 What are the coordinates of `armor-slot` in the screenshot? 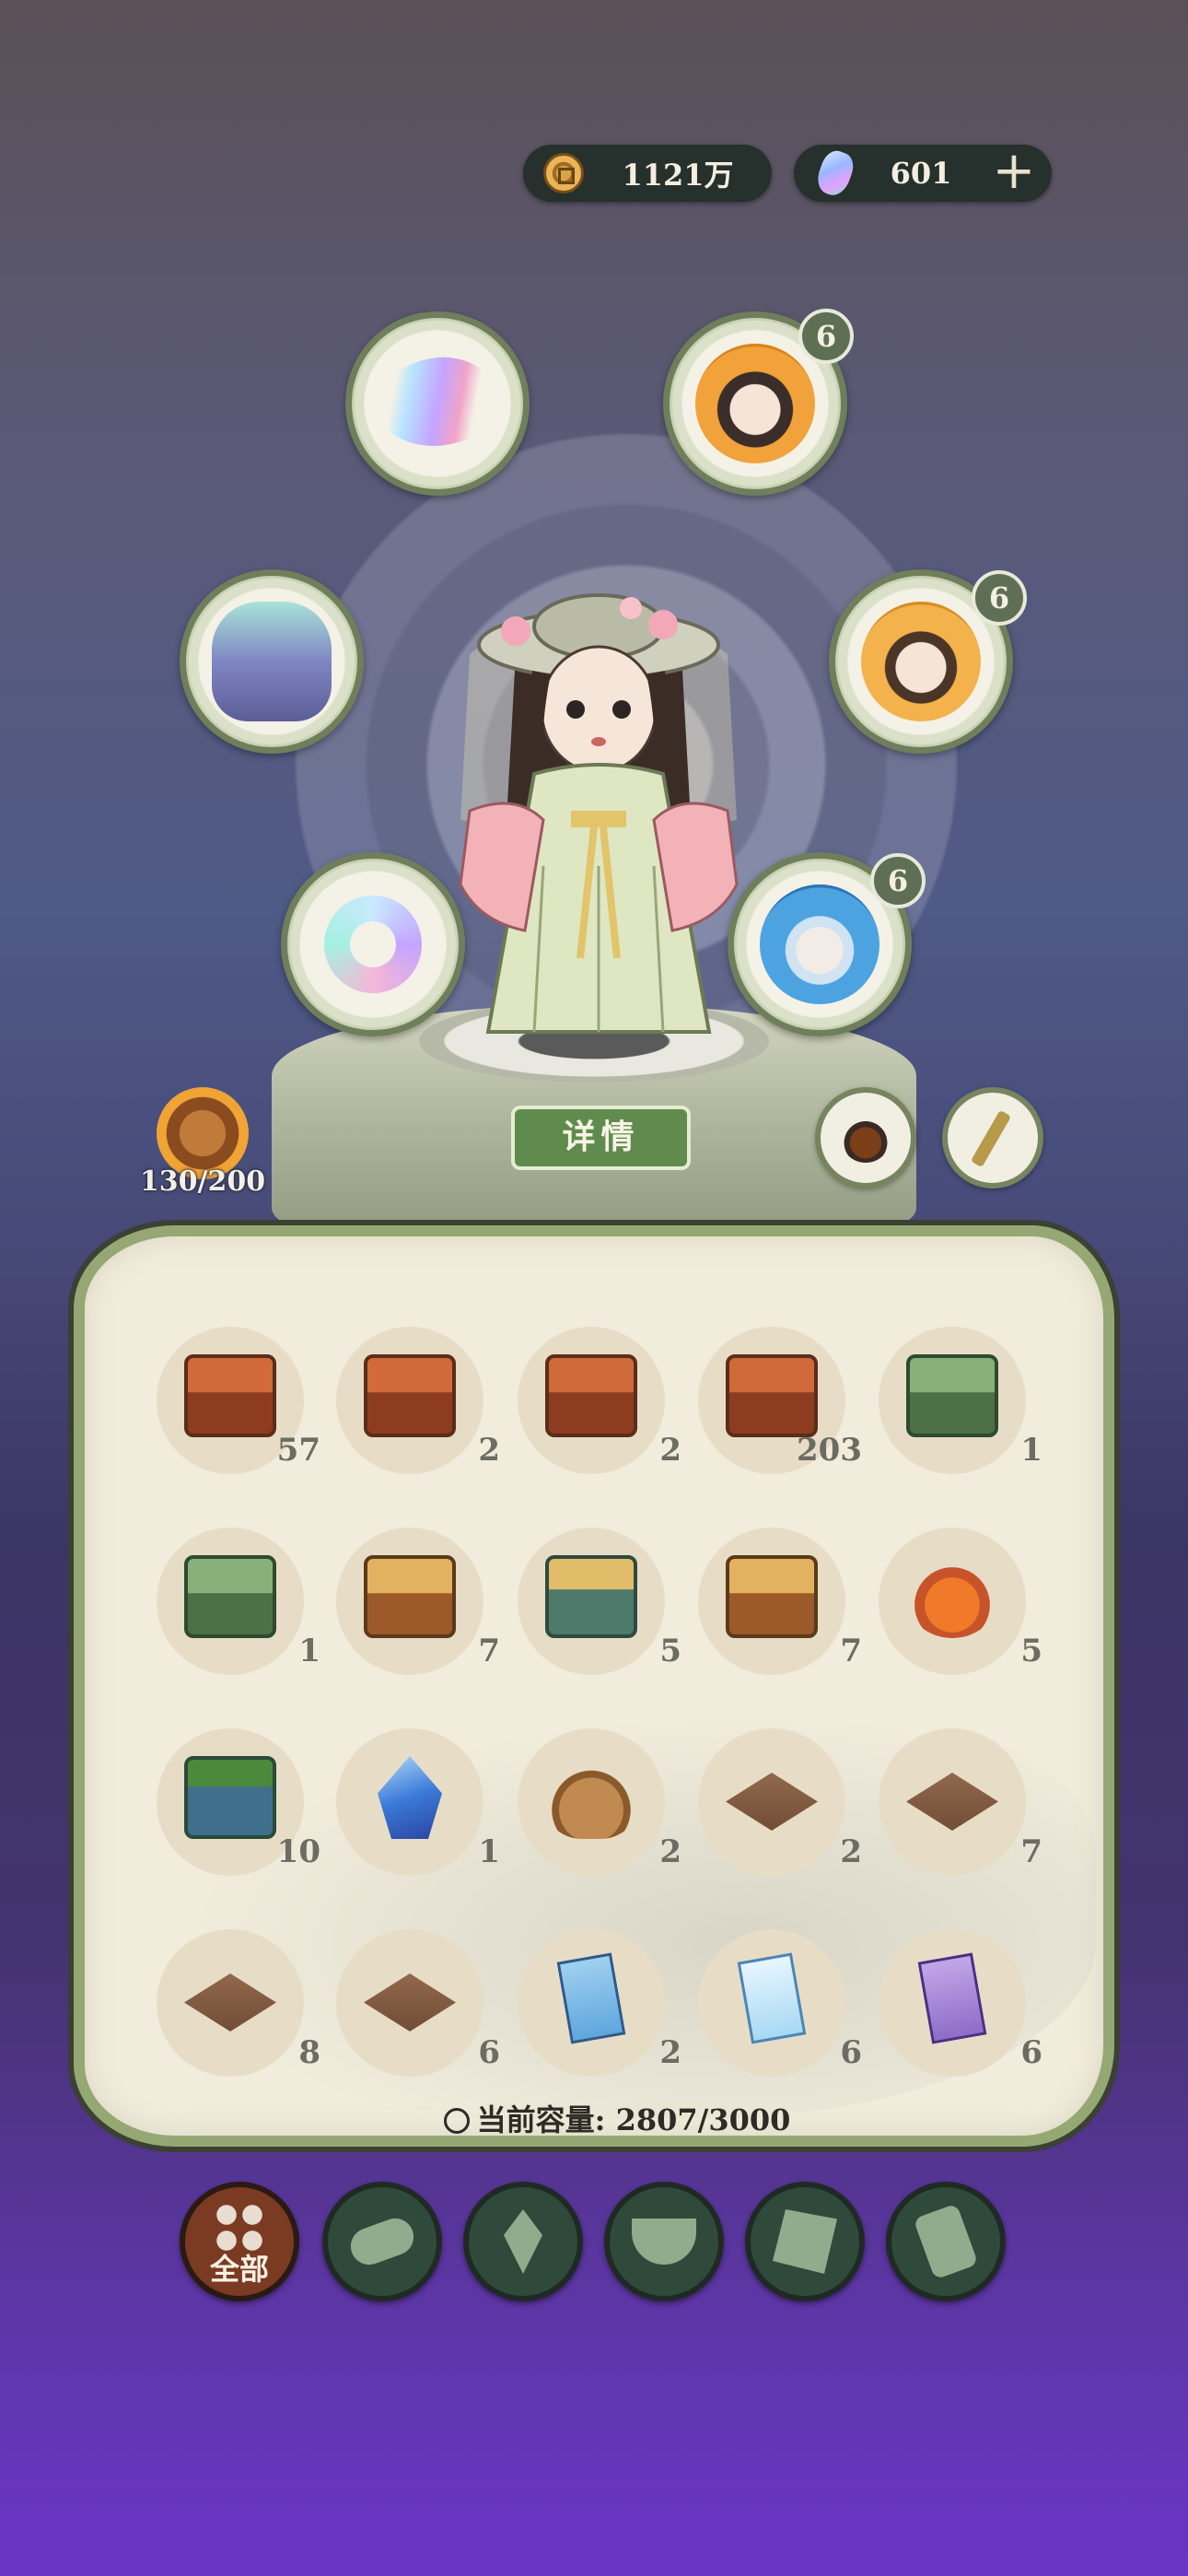 It's located at (272, 661).